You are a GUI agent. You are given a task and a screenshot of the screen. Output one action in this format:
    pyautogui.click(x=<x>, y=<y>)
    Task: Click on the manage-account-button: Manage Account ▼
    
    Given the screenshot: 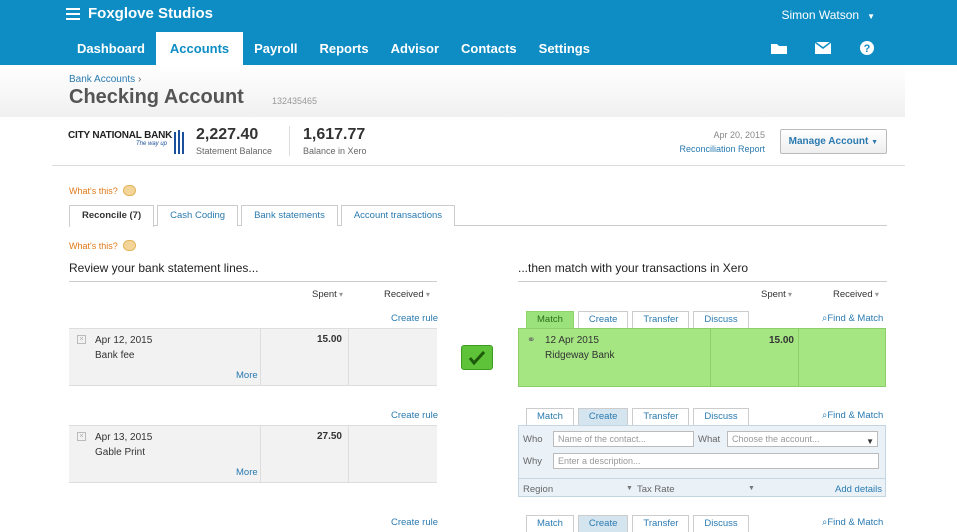 What is the action you would take?
    pyautogui.click(x=833, y=141)
    